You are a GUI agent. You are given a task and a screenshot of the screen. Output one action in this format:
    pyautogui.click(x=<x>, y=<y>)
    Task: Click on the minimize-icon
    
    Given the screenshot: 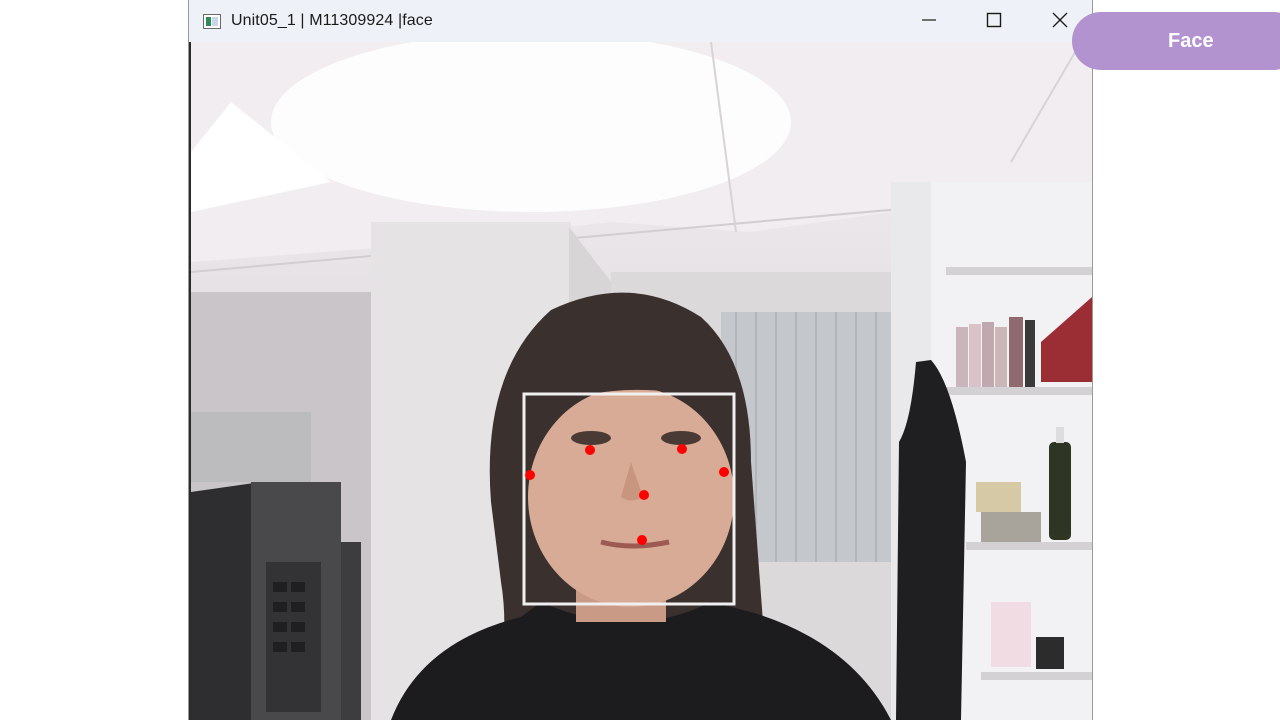 What is the action you would take?
    pyautogui.click(x=929, y=20)
    